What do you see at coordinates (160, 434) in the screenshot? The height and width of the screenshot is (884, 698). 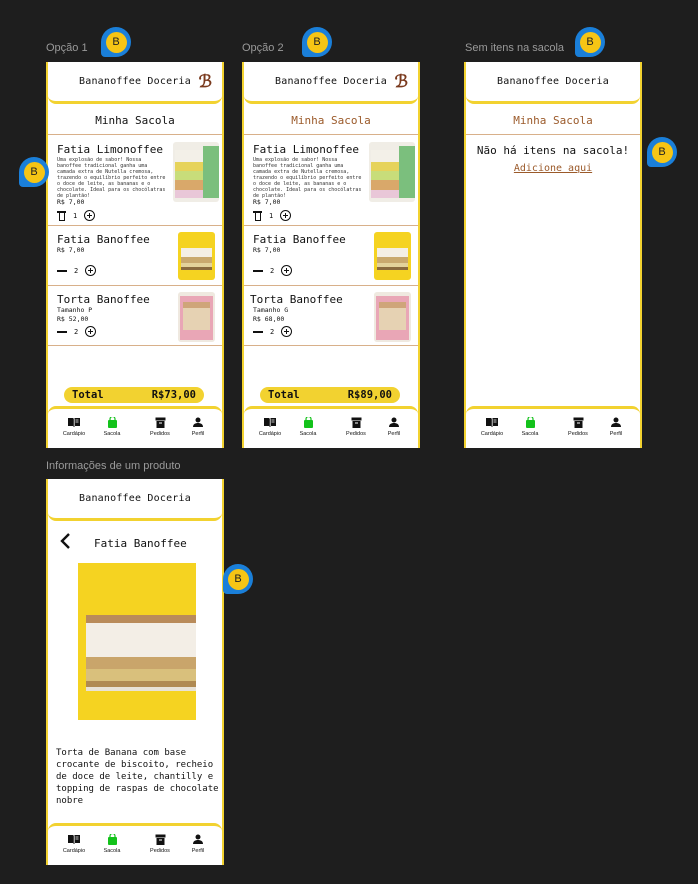 I see `nav-label: Pedidos` at bounding box center [160, 434].